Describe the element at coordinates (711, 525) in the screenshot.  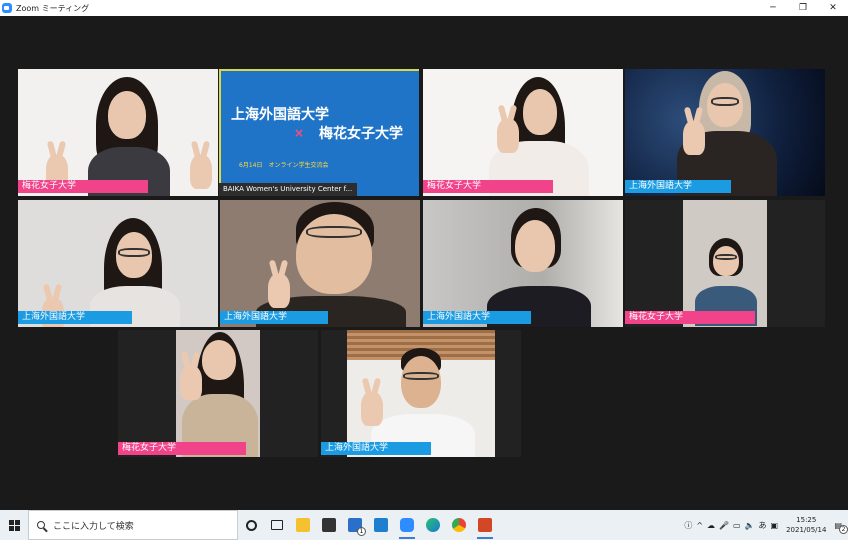
I see `onedrive-icon: ☁` at that location.